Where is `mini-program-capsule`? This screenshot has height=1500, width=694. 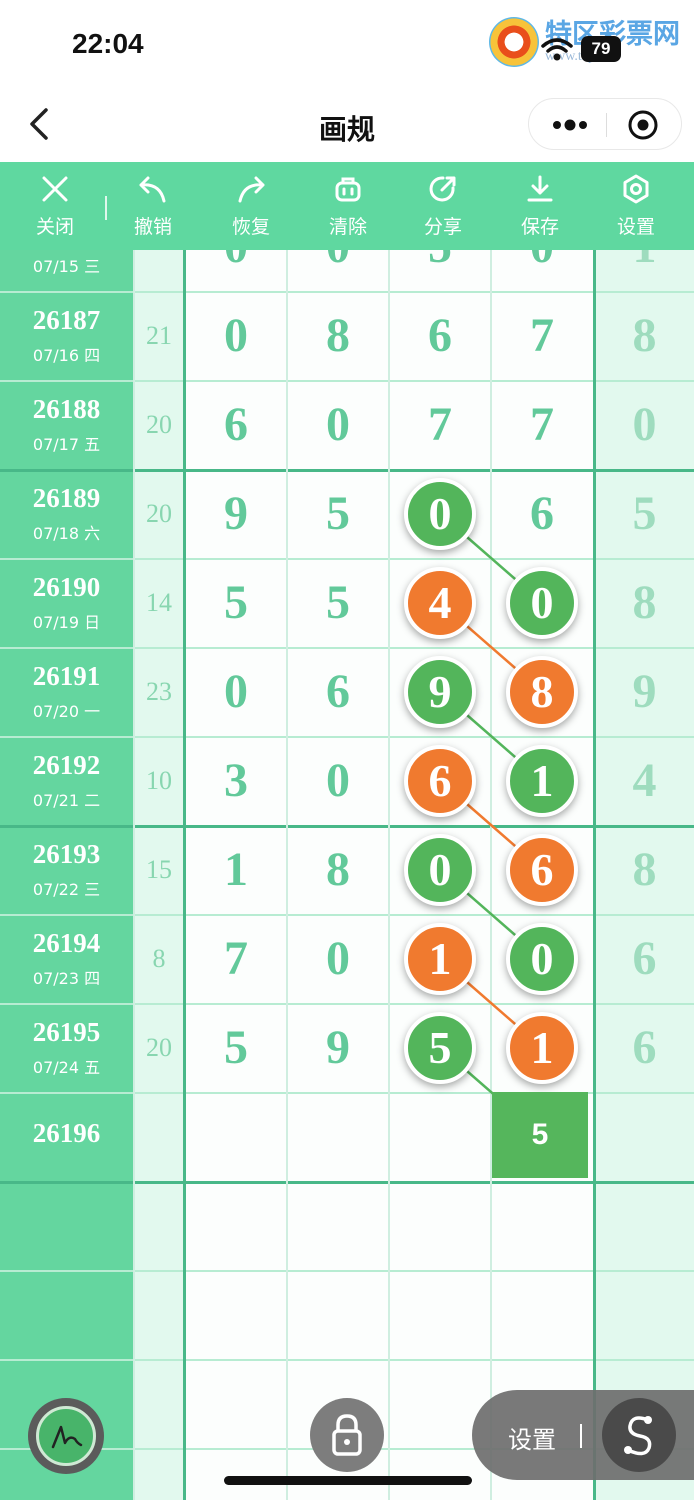 mini-program-capsule is located at coordinates (605, 124).